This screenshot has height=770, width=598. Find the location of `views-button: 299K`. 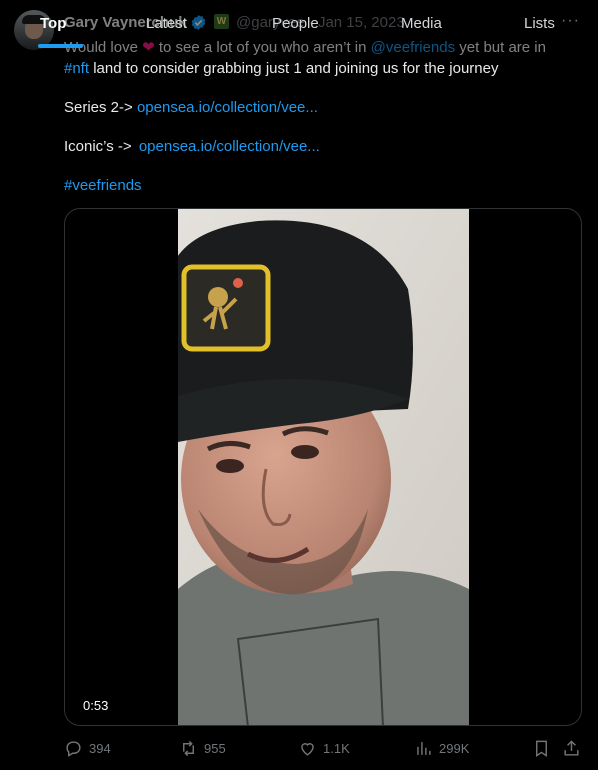

views-button: 299K is located at coordinates (441, 748).